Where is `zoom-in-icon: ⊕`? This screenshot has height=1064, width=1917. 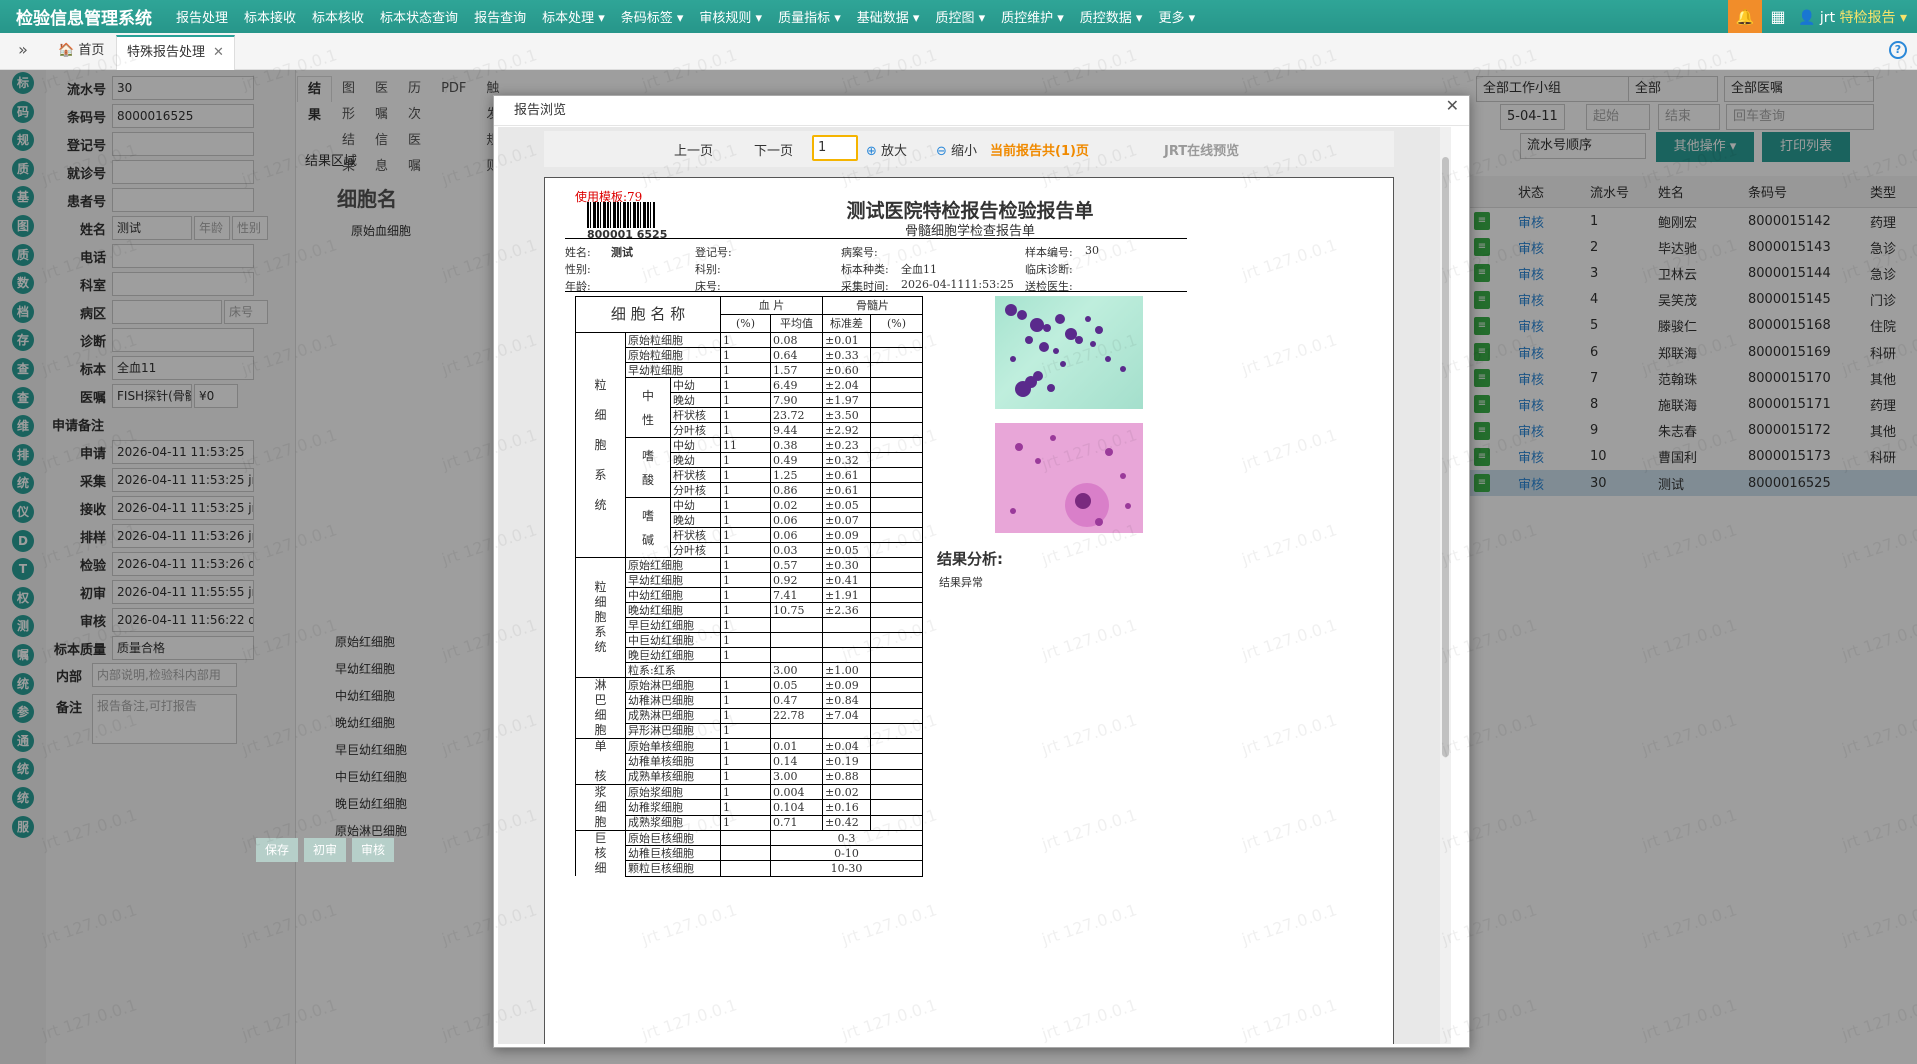
zoom-in-icon: ⊕ is located at coordinates (871, 151).